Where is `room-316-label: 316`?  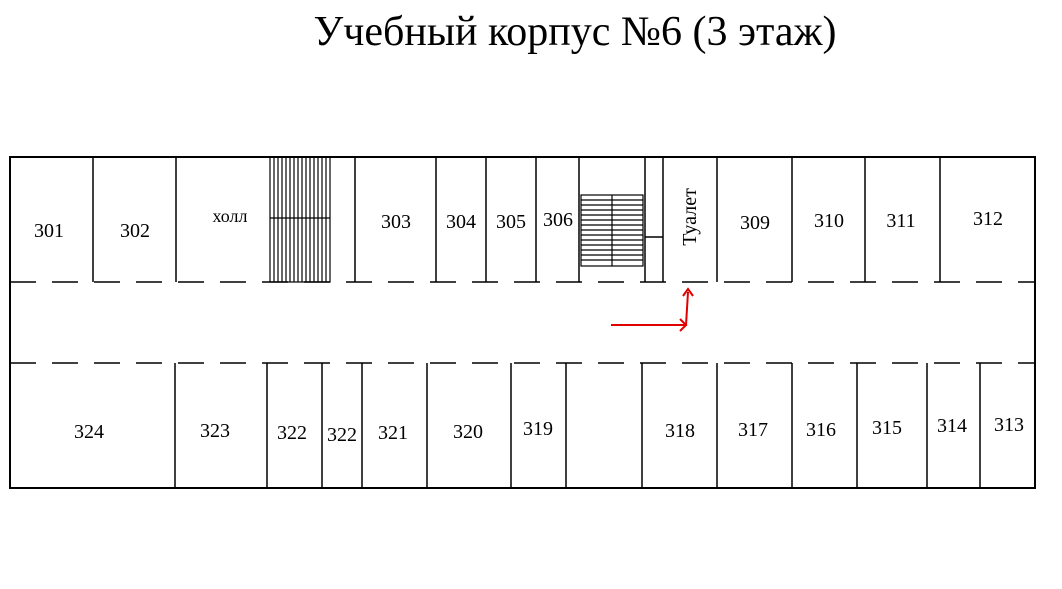 room-316-label: 316 is located at coordinates (821, 430).